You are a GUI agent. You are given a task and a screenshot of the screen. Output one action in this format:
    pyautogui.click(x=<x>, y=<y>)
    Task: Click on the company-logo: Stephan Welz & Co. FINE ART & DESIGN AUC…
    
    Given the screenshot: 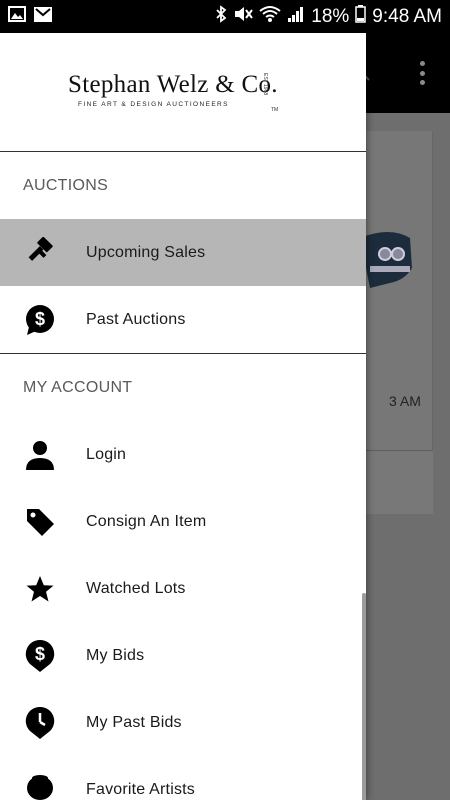 What is the action you would take?
    pyautogui.click(x=183, y=92)
    